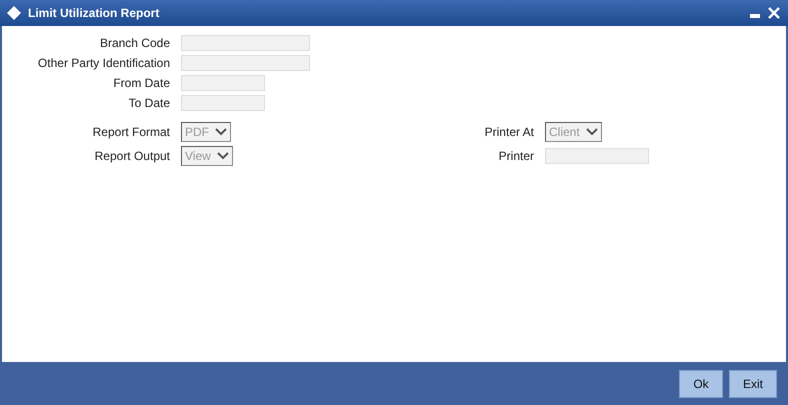 This screenshot has height=405, width=788. Describe the element at coordinates (755, 16) in the screenshot. I see `minimize-icon` at that location.